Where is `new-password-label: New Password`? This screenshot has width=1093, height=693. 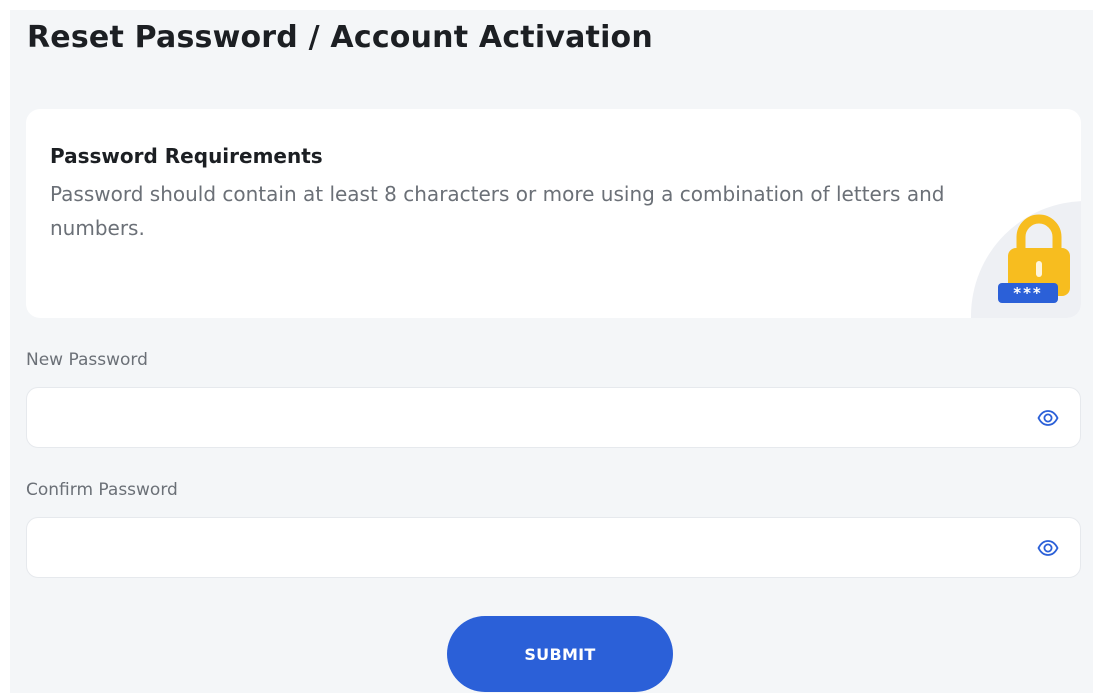 new-password-label: New Password is located at coordinates (87, 360).